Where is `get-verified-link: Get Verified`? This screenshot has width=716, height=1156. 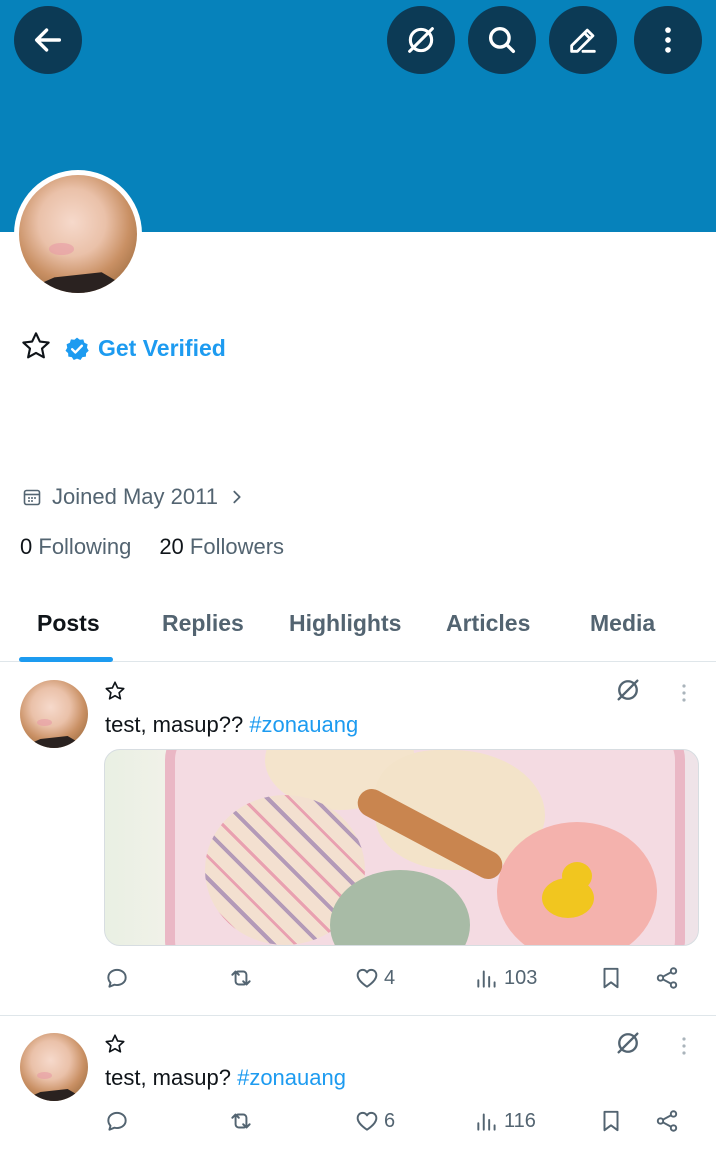
get-verified-link: Get Verified is located at coordinates (145, 348).